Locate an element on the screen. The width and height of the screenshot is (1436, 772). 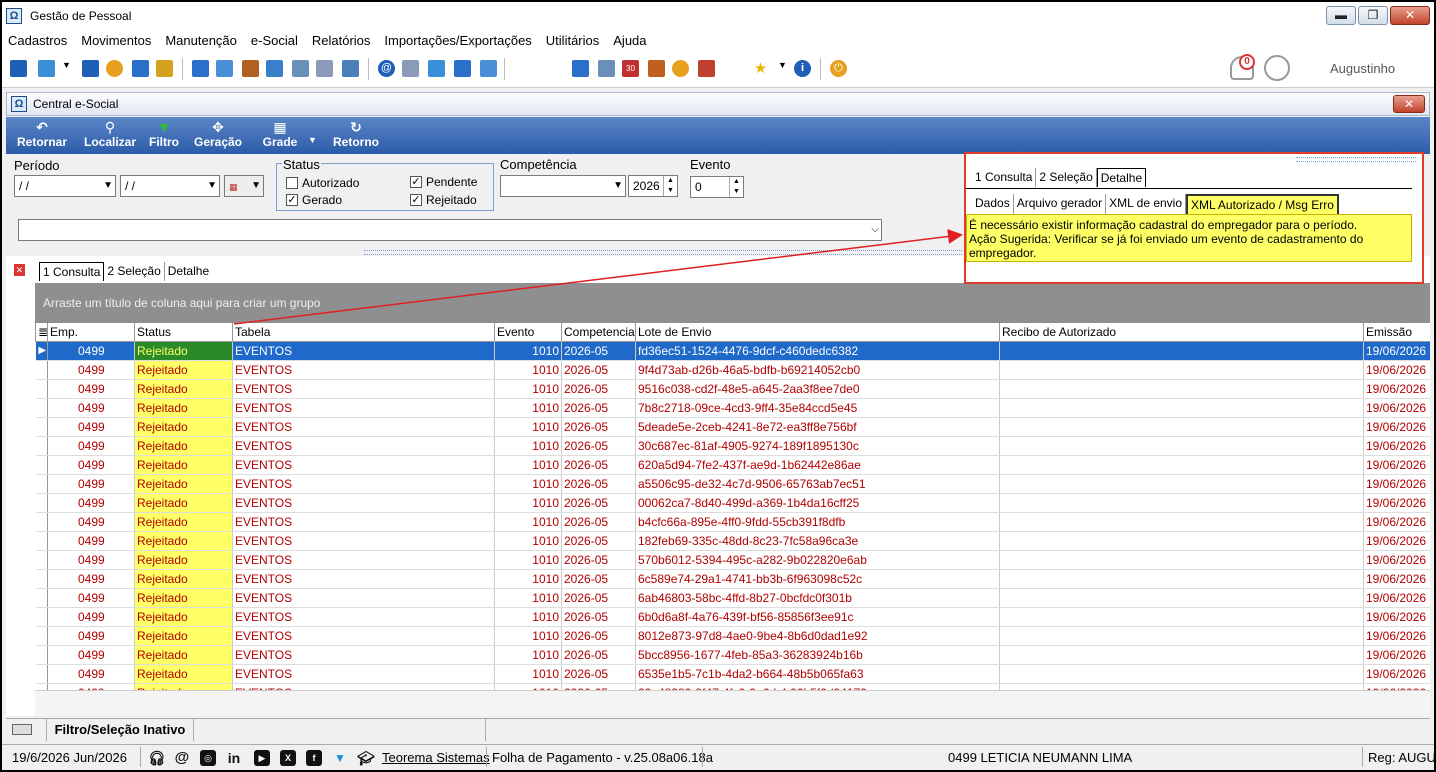
star-icon: ★ is located at coordinates (760, 68).